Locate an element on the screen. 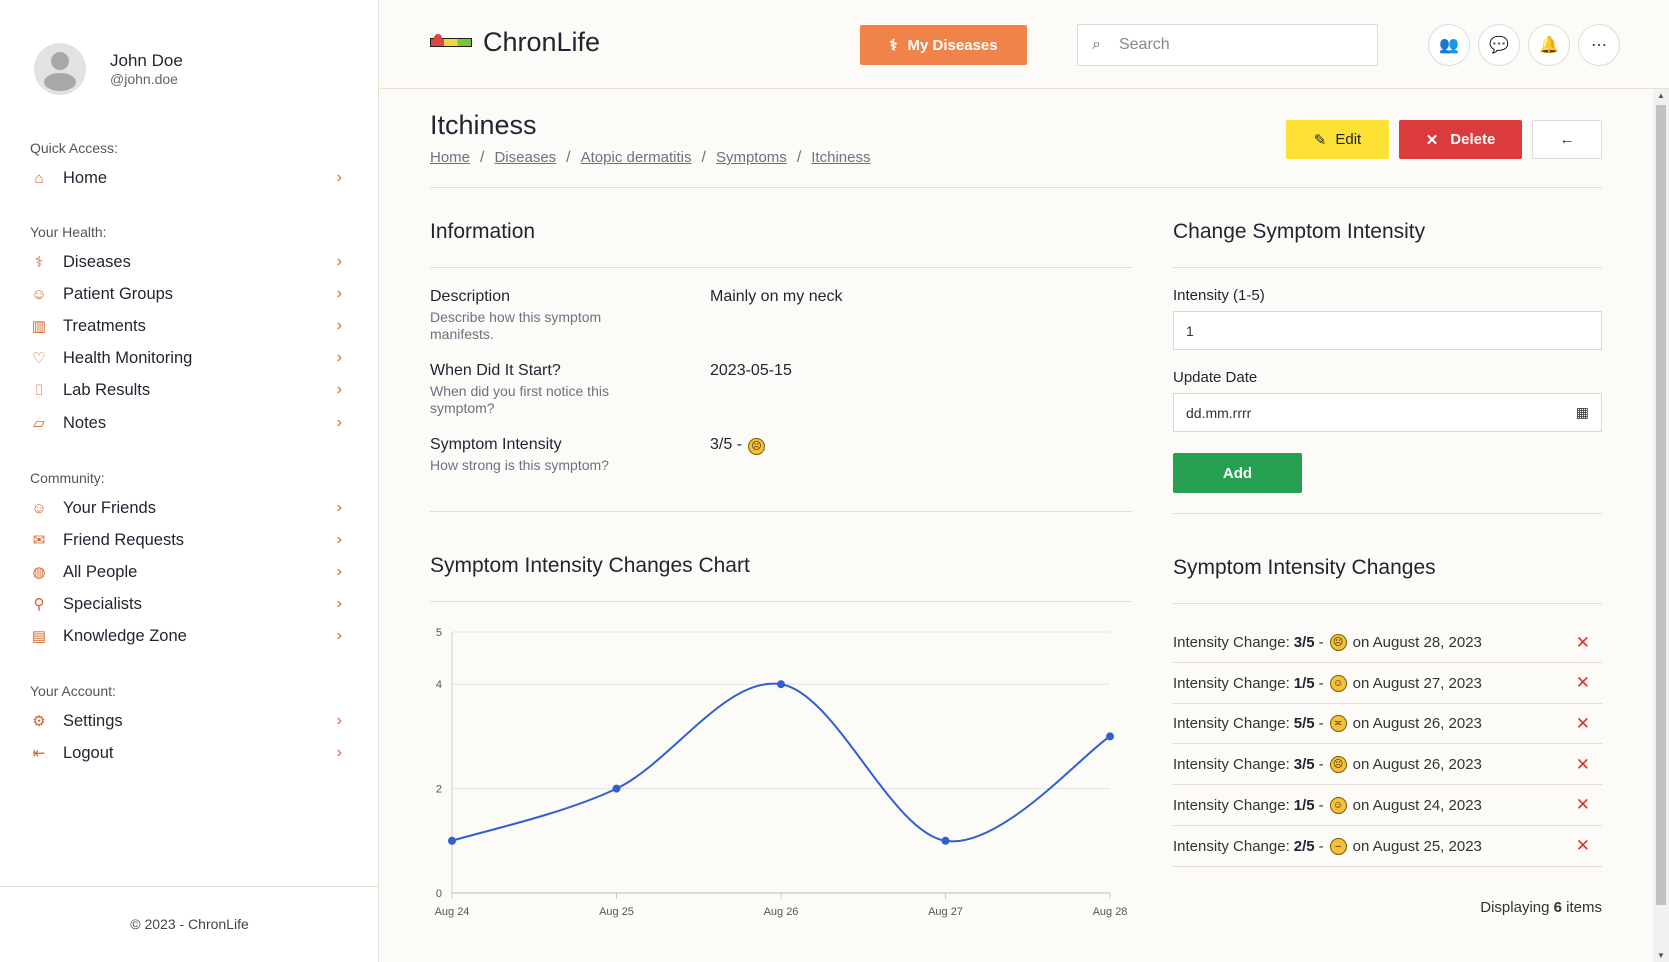 This screenshot has width=1669, height=962. neutral-face-icon: – is located at coordinates (1338, 846).